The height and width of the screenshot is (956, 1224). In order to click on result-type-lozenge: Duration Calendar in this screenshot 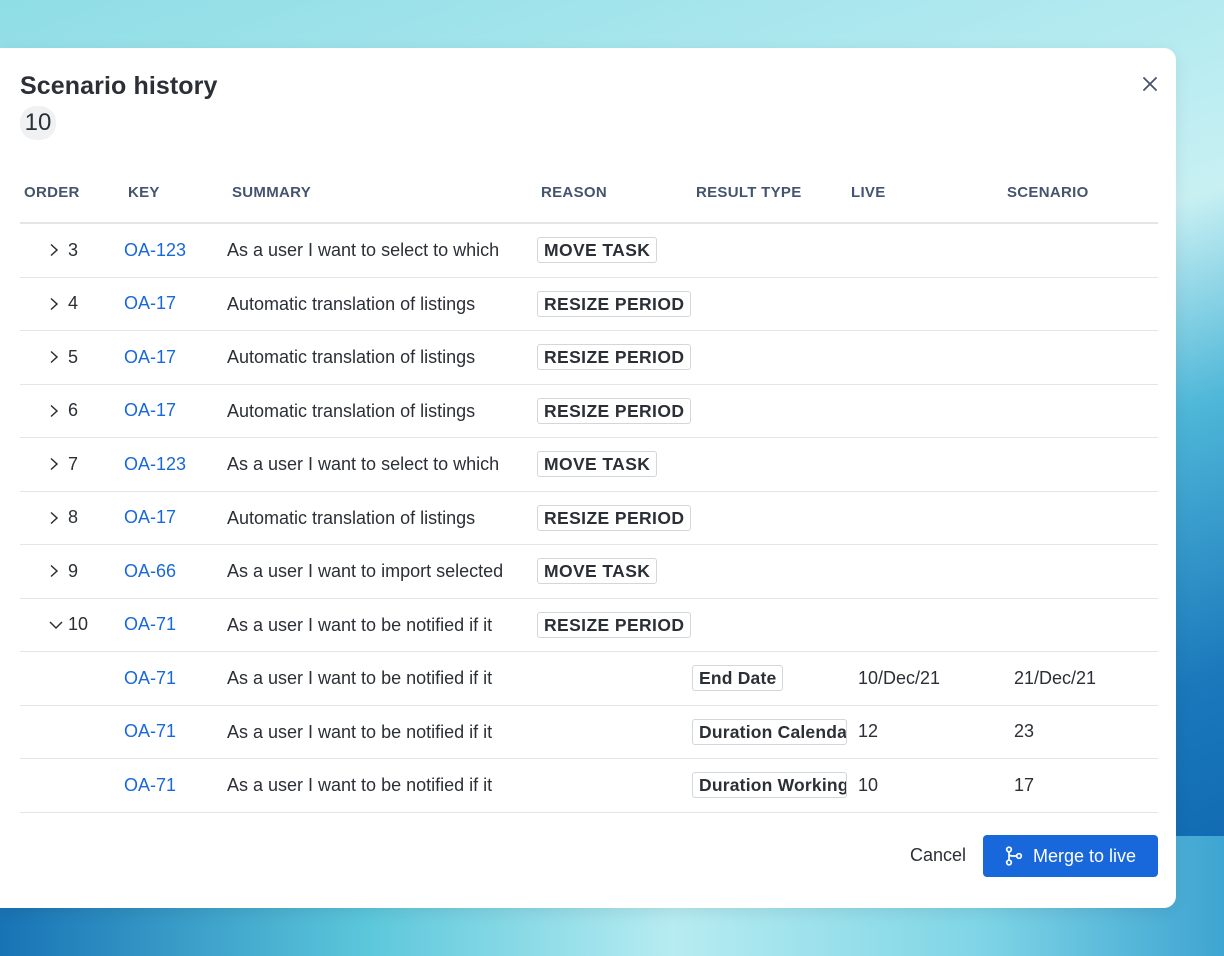, I will do `click(769, 731)`.